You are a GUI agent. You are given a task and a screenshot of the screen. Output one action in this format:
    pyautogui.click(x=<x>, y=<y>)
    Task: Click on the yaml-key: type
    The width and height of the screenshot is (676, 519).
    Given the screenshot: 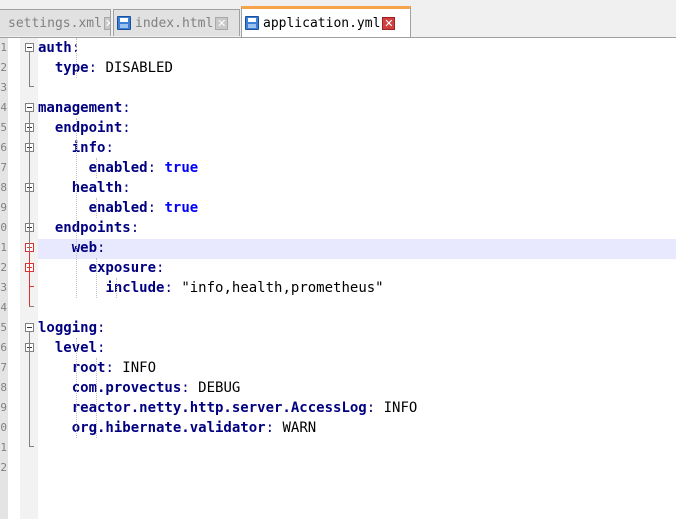 What is the action you would take?
    pyautogui.click(x=71, y=68)
    